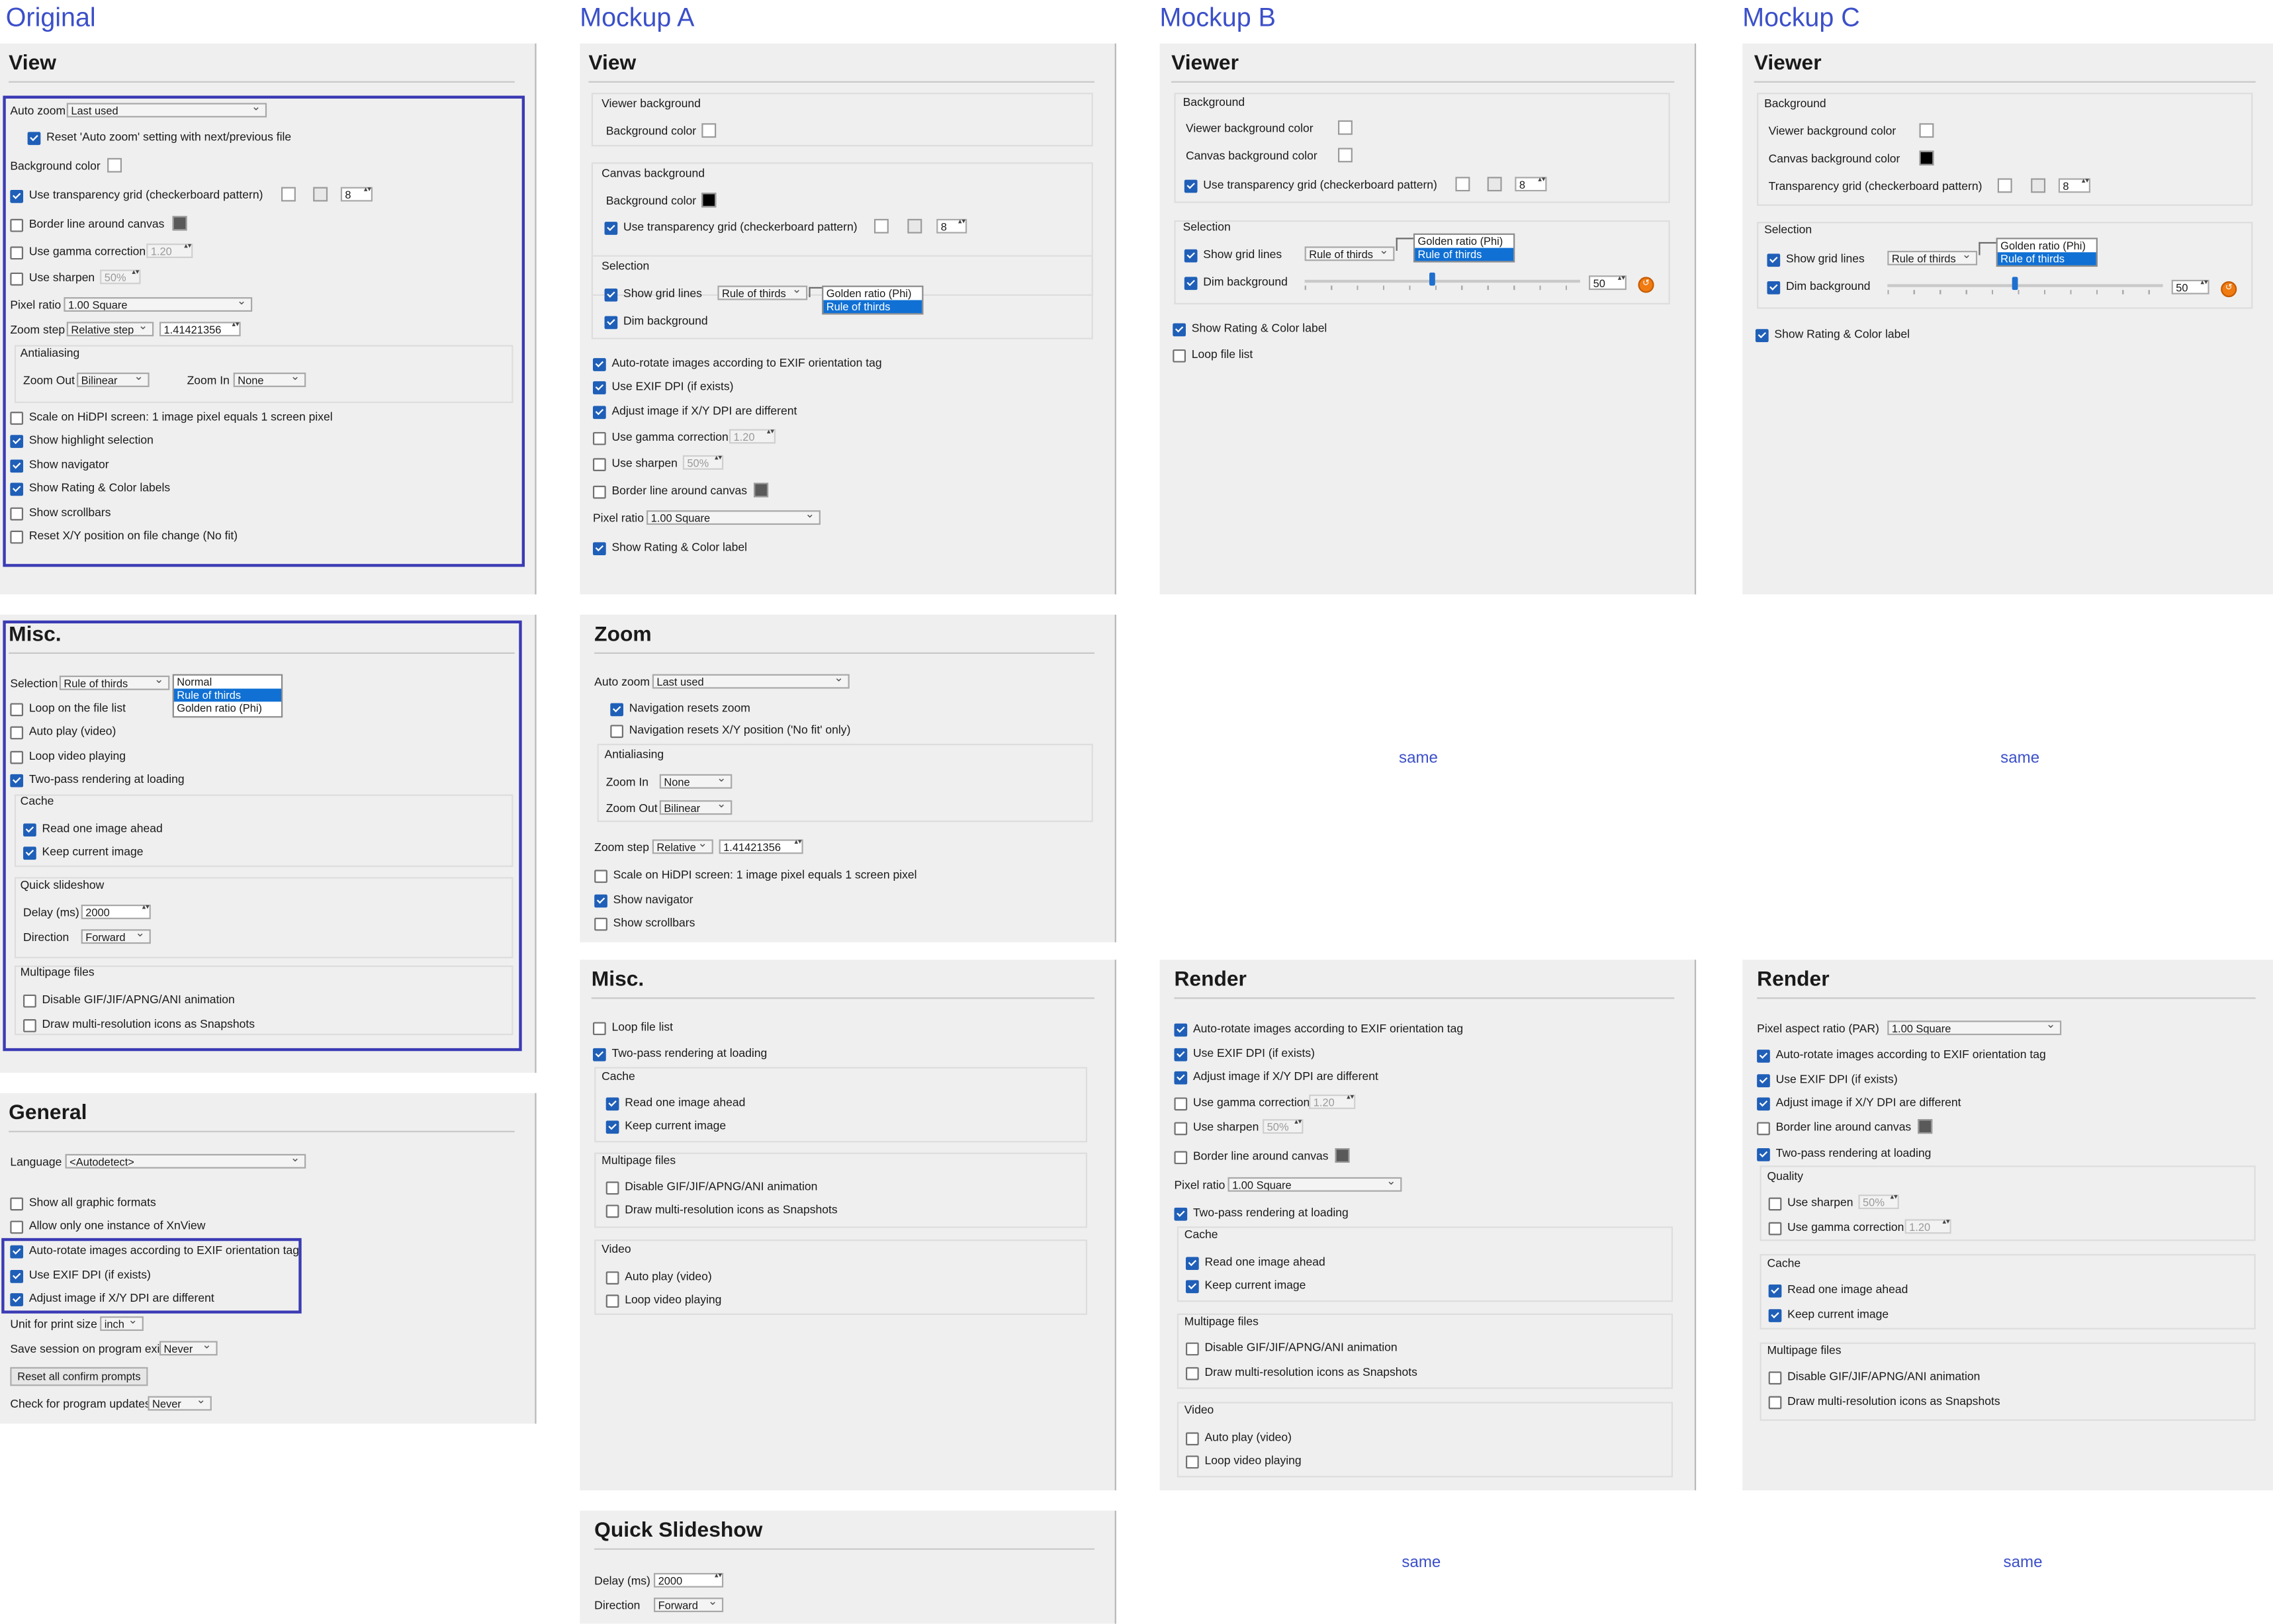  What do you see at coordinates (82, 441) in the screenshot?
I see `highlight-selection-checkbox: Show highlight selection` at bounding box center [82, 441].